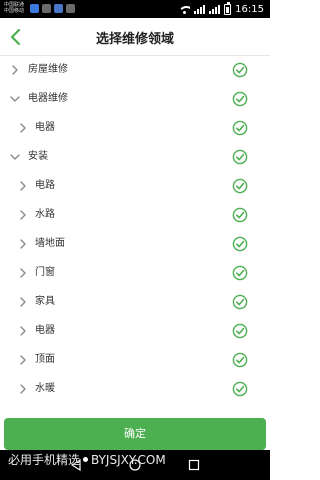 This screenshot has height=480, width=320. What do you see at coordinates (135, 215) in the screenshot?
I see `list-item: 水路` at bounding box center [135, 215].